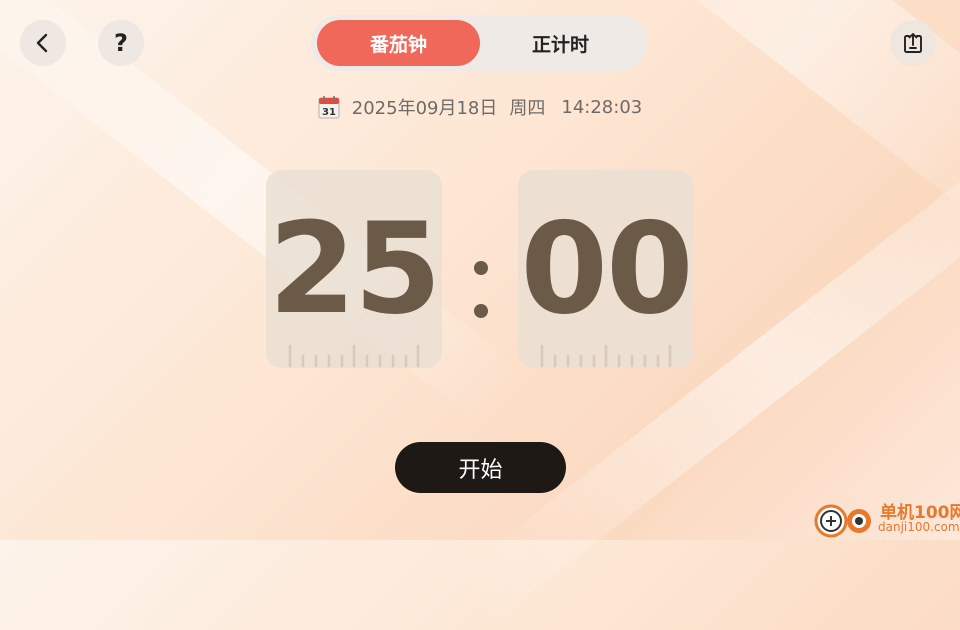  I want to click on chevron-left-icon, so click(42, 43).